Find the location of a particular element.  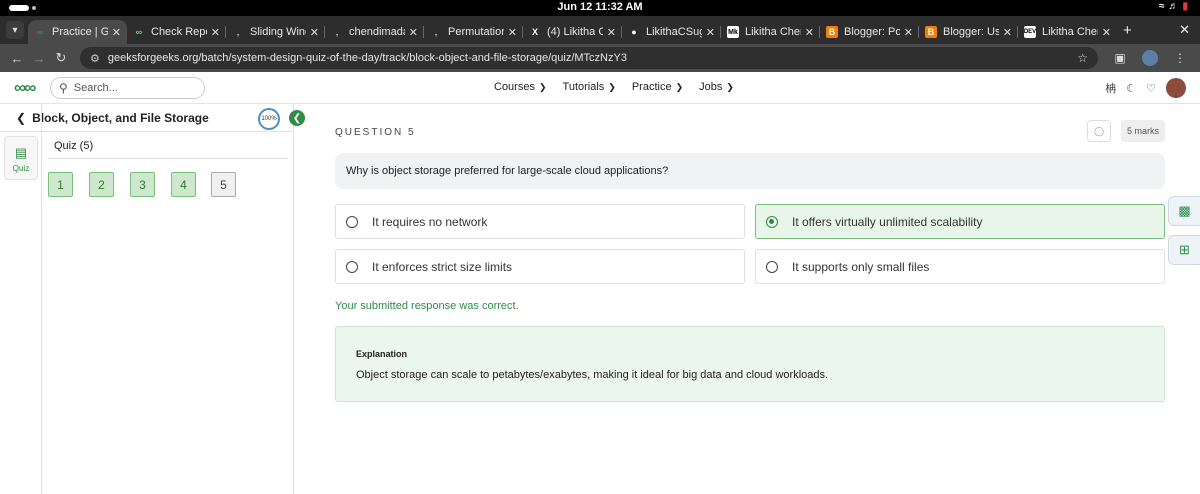

sidebar-header: ❮ Block, Object, and File Storage is located at coordinates (147, 118).